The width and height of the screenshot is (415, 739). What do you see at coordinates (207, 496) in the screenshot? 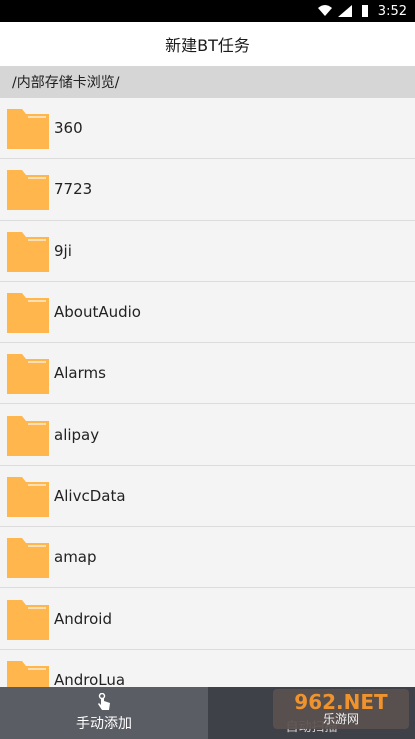
I see `folder-row-alivcdata: AlivcData` at bounding box center [207, 496].